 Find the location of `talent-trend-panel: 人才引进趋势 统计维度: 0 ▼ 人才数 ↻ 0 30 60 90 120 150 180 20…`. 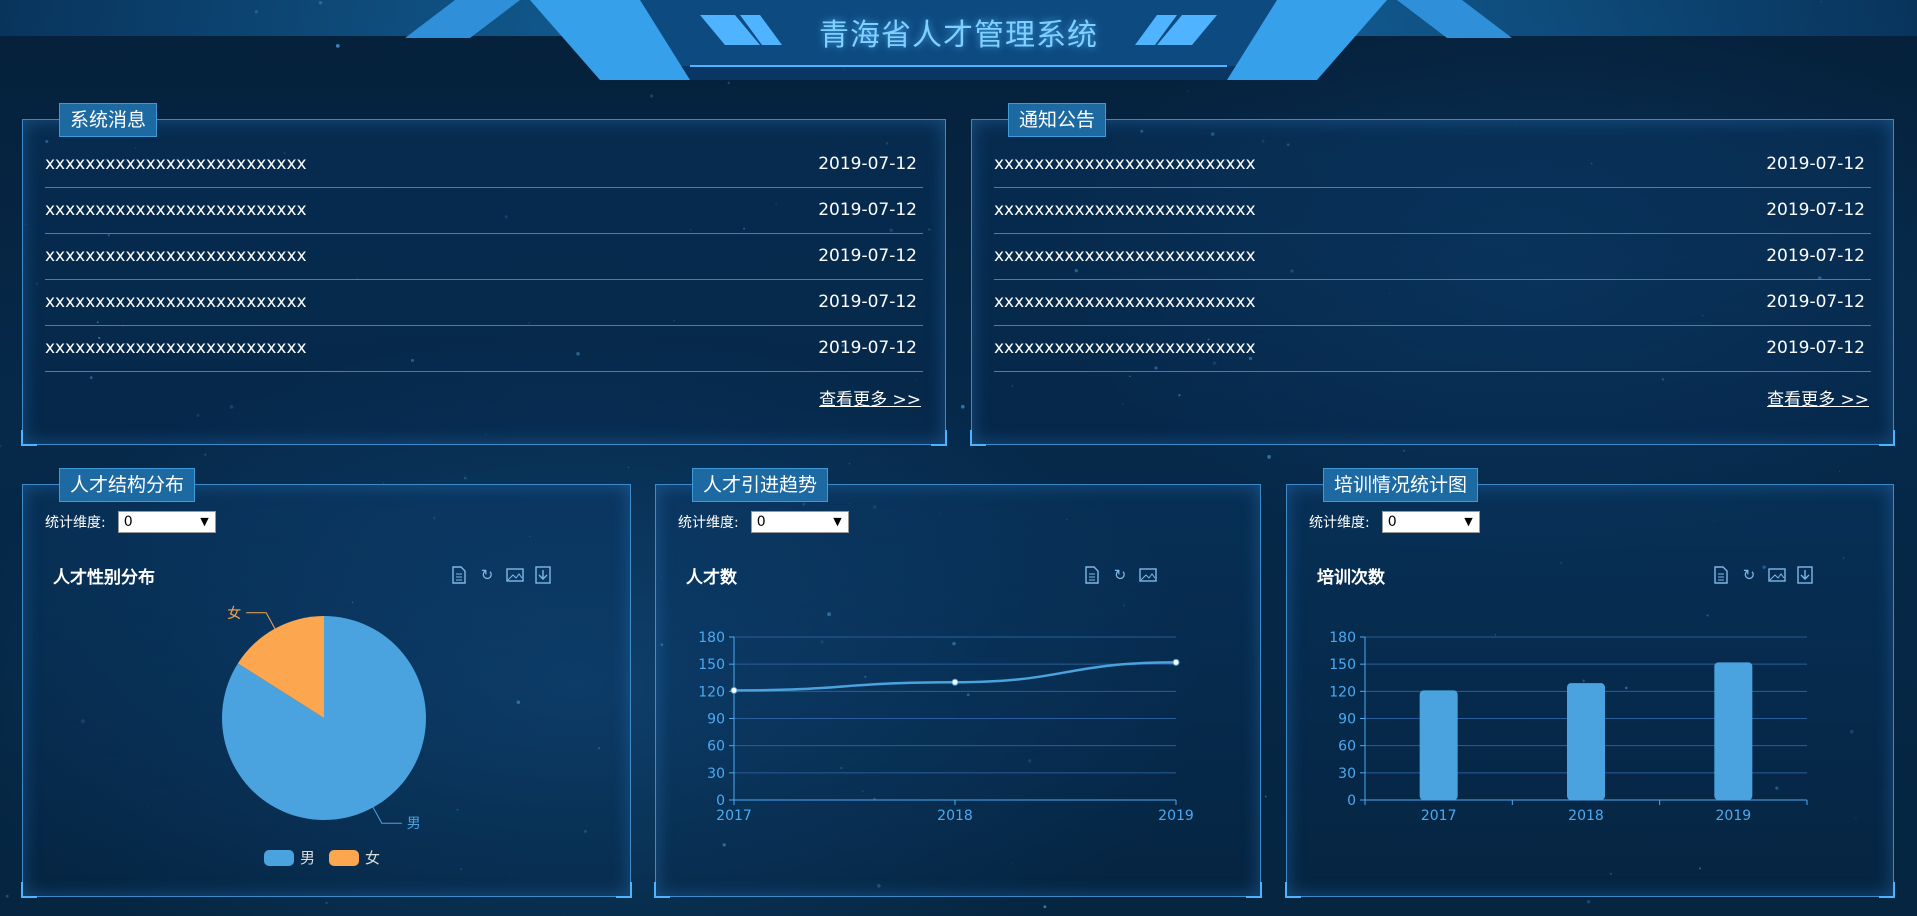

talent-trend-panel: 人才引进趋势 统计维度: 0 ▼ 人才数 ↻ 0 30 60 90 120 150 180 20… is located at coordinates (958, 683).